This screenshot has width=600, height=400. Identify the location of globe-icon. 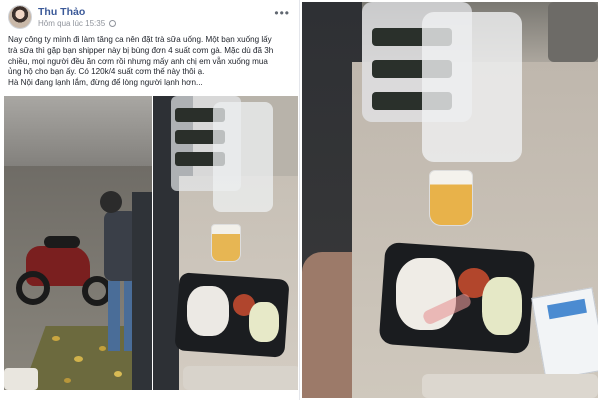
(113, 23).